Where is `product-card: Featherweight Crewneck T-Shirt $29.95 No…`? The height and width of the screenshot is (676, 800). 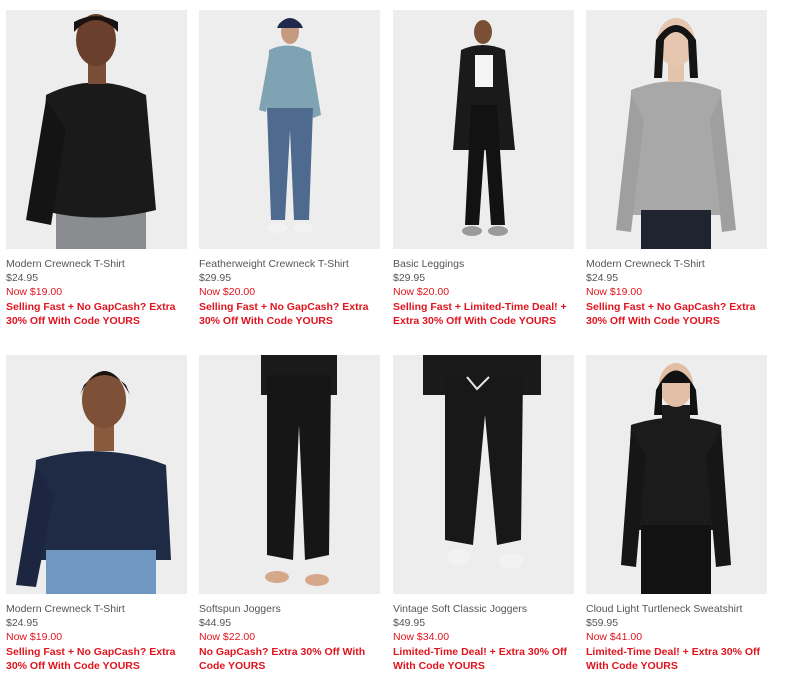 product-card: Featherweight Crewneck T-Shirt $29.95 No… is located at coordinates (289, 169).